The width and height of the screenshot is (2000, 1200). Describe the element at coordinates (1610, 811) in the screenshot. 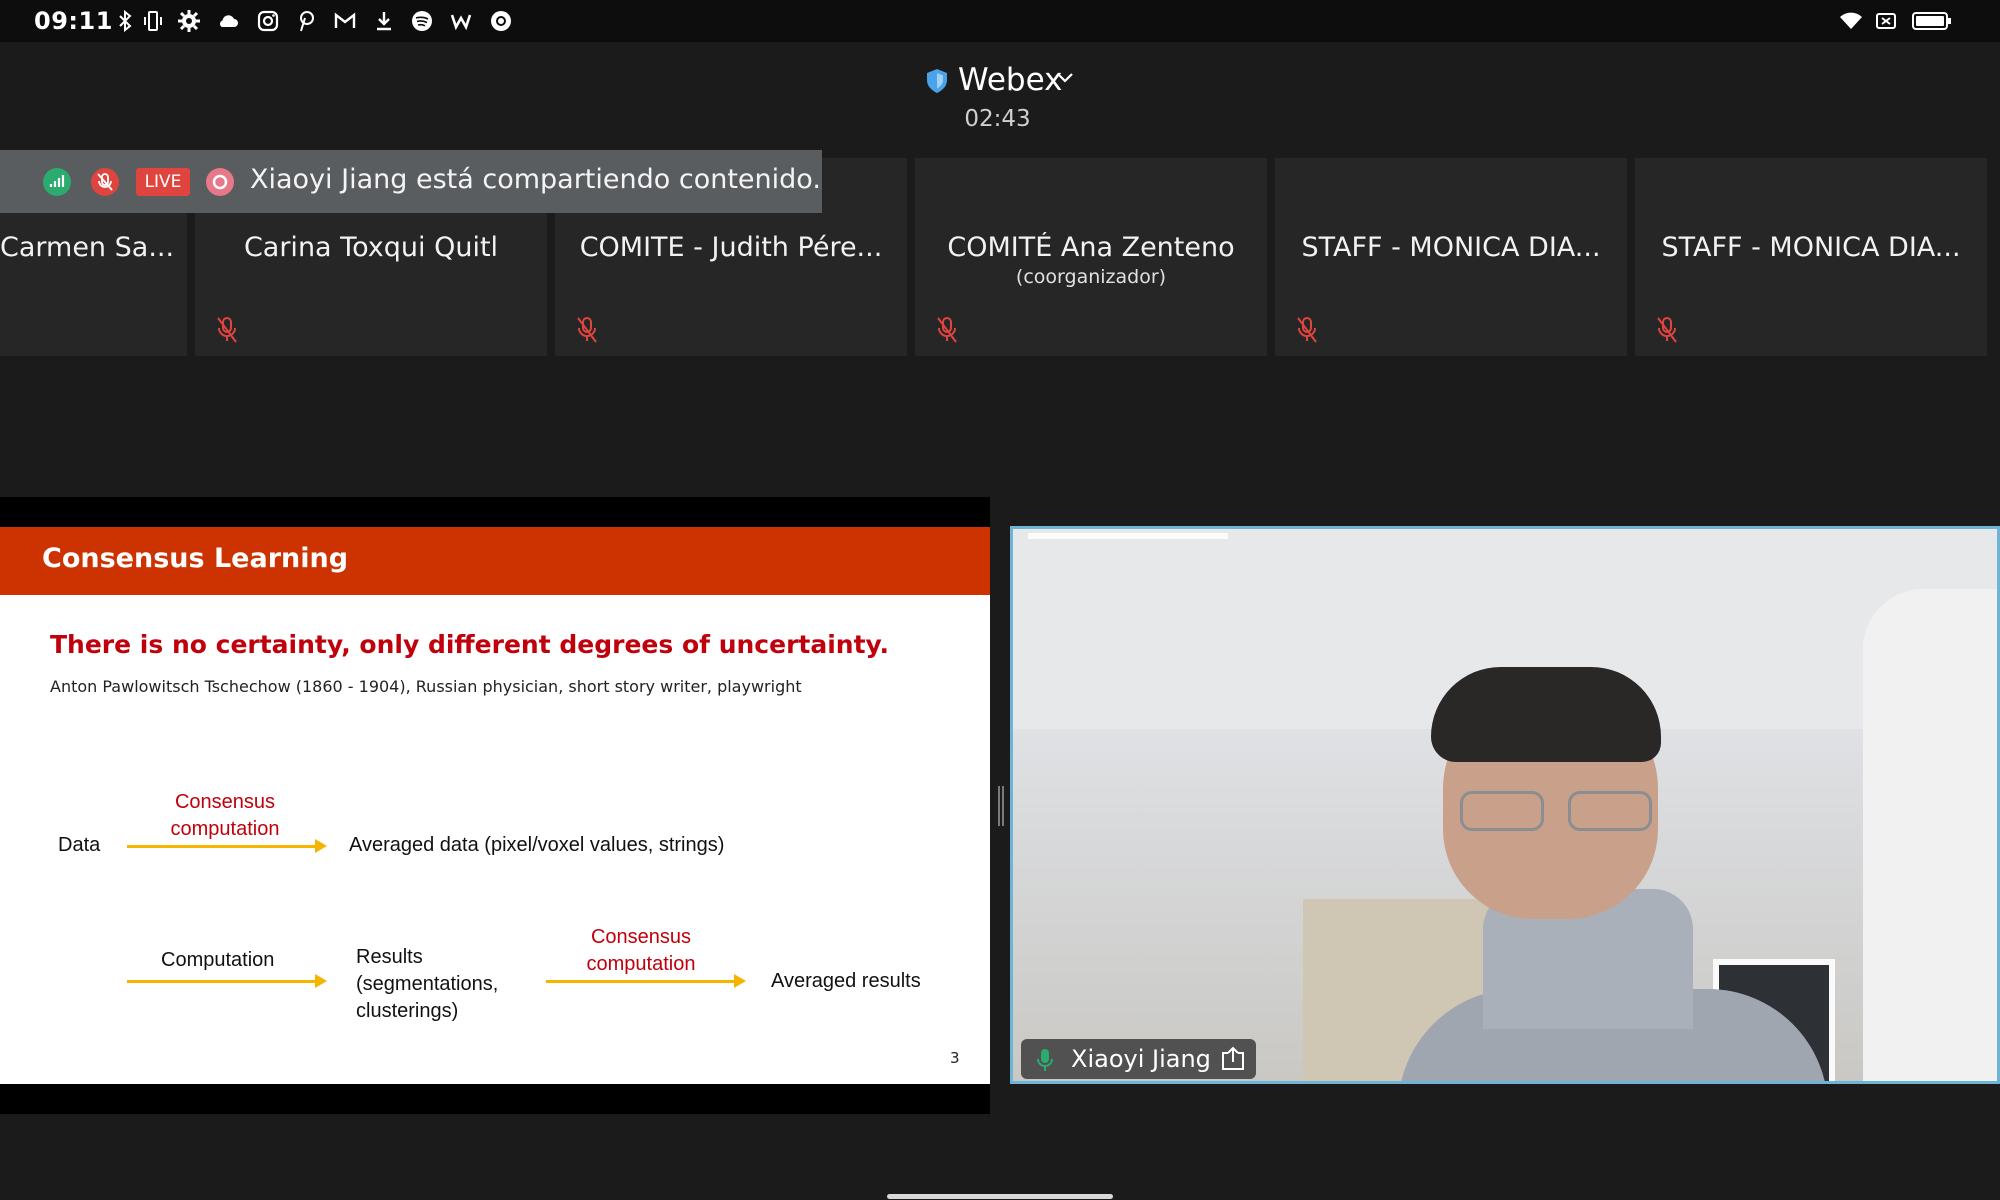

I see `glasses-right` at that location.